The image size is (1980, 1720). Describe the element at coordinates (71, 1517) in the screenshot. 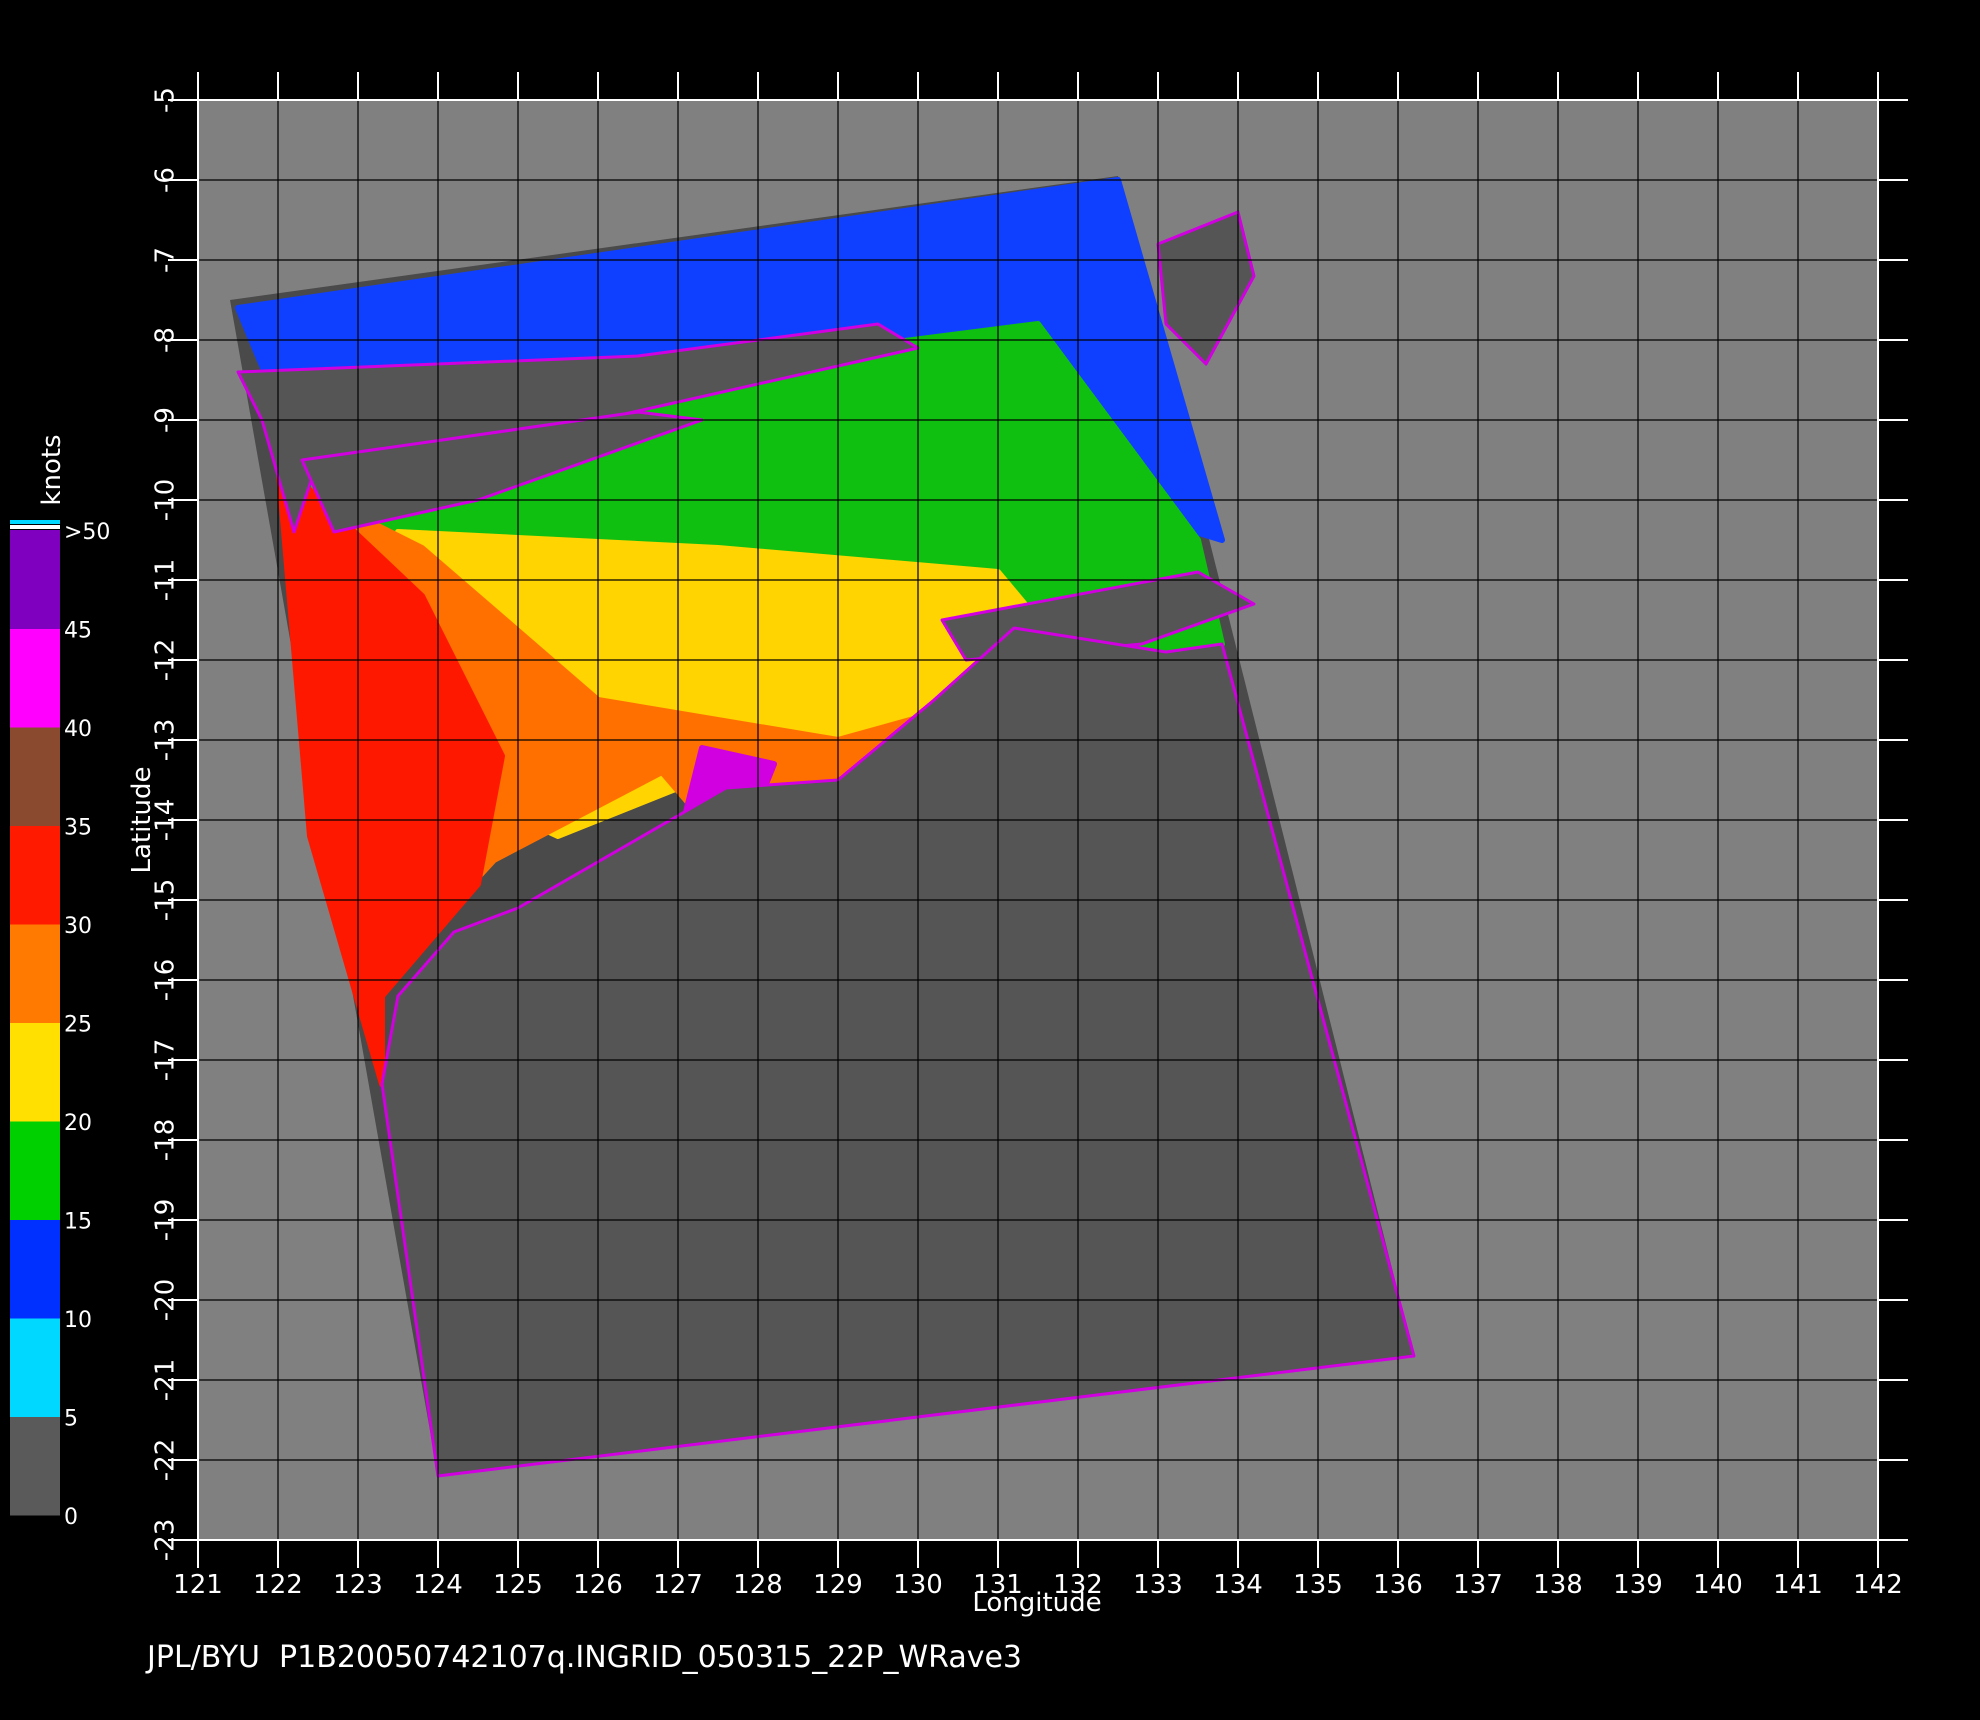

I see `colorbar-tick-label-0: 0` at that location.